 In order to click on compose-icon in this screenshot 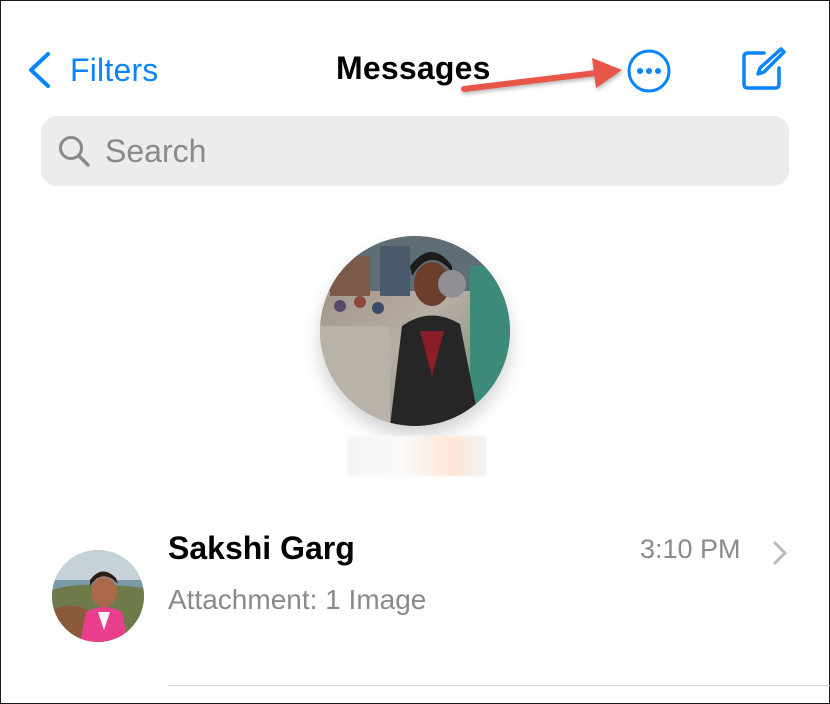, I will do `click(764, 68)`.